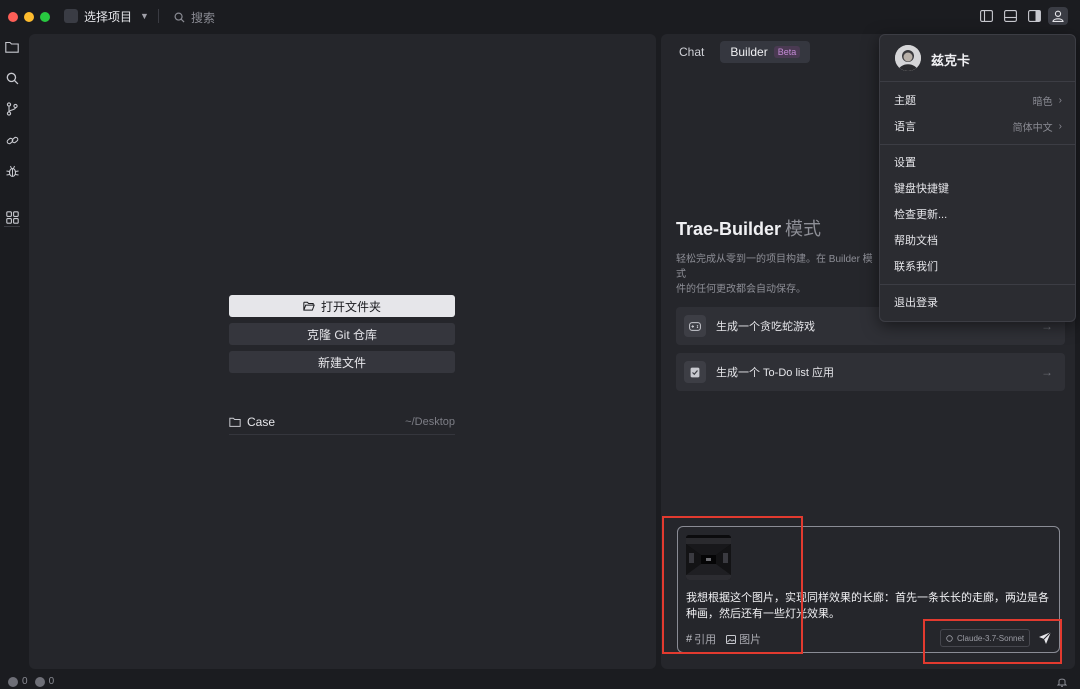 Image resolution: width=1080 pixels, height=689 pixels. What do you see at coordinates (765, 327) in the screenshot?
I see `suggestion-snake-game-label: 生成一个贪吃蛇游戏` at bounding box center [765, 327].